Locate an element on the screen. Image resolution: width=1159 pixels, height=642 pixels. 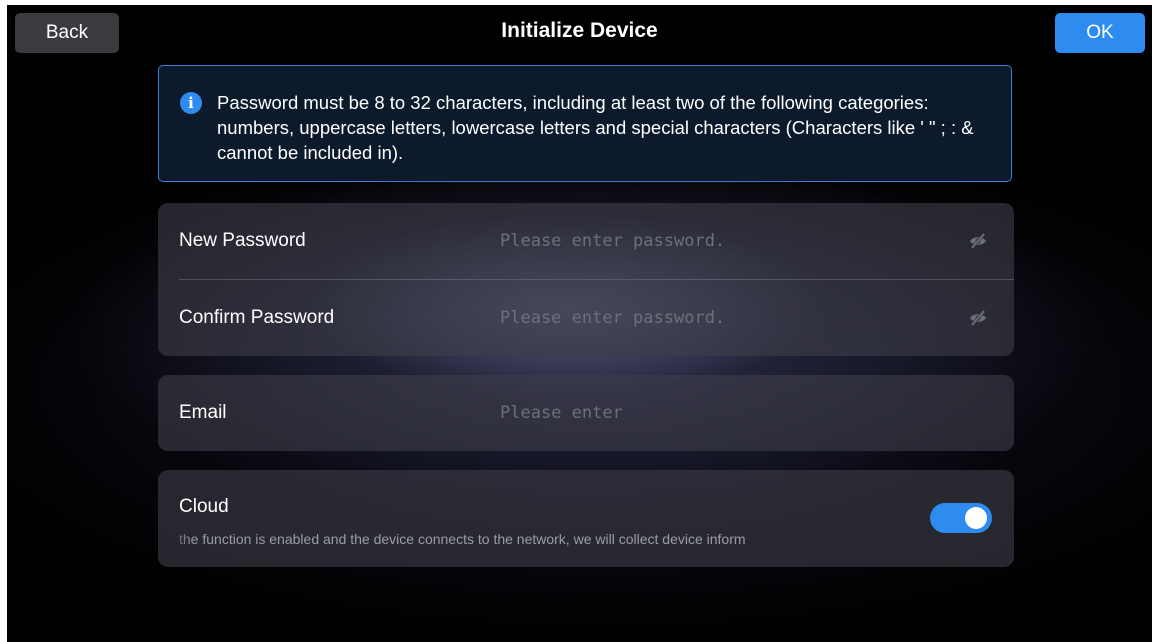
new-password-label: New Password is located at coordinates (242, 240).